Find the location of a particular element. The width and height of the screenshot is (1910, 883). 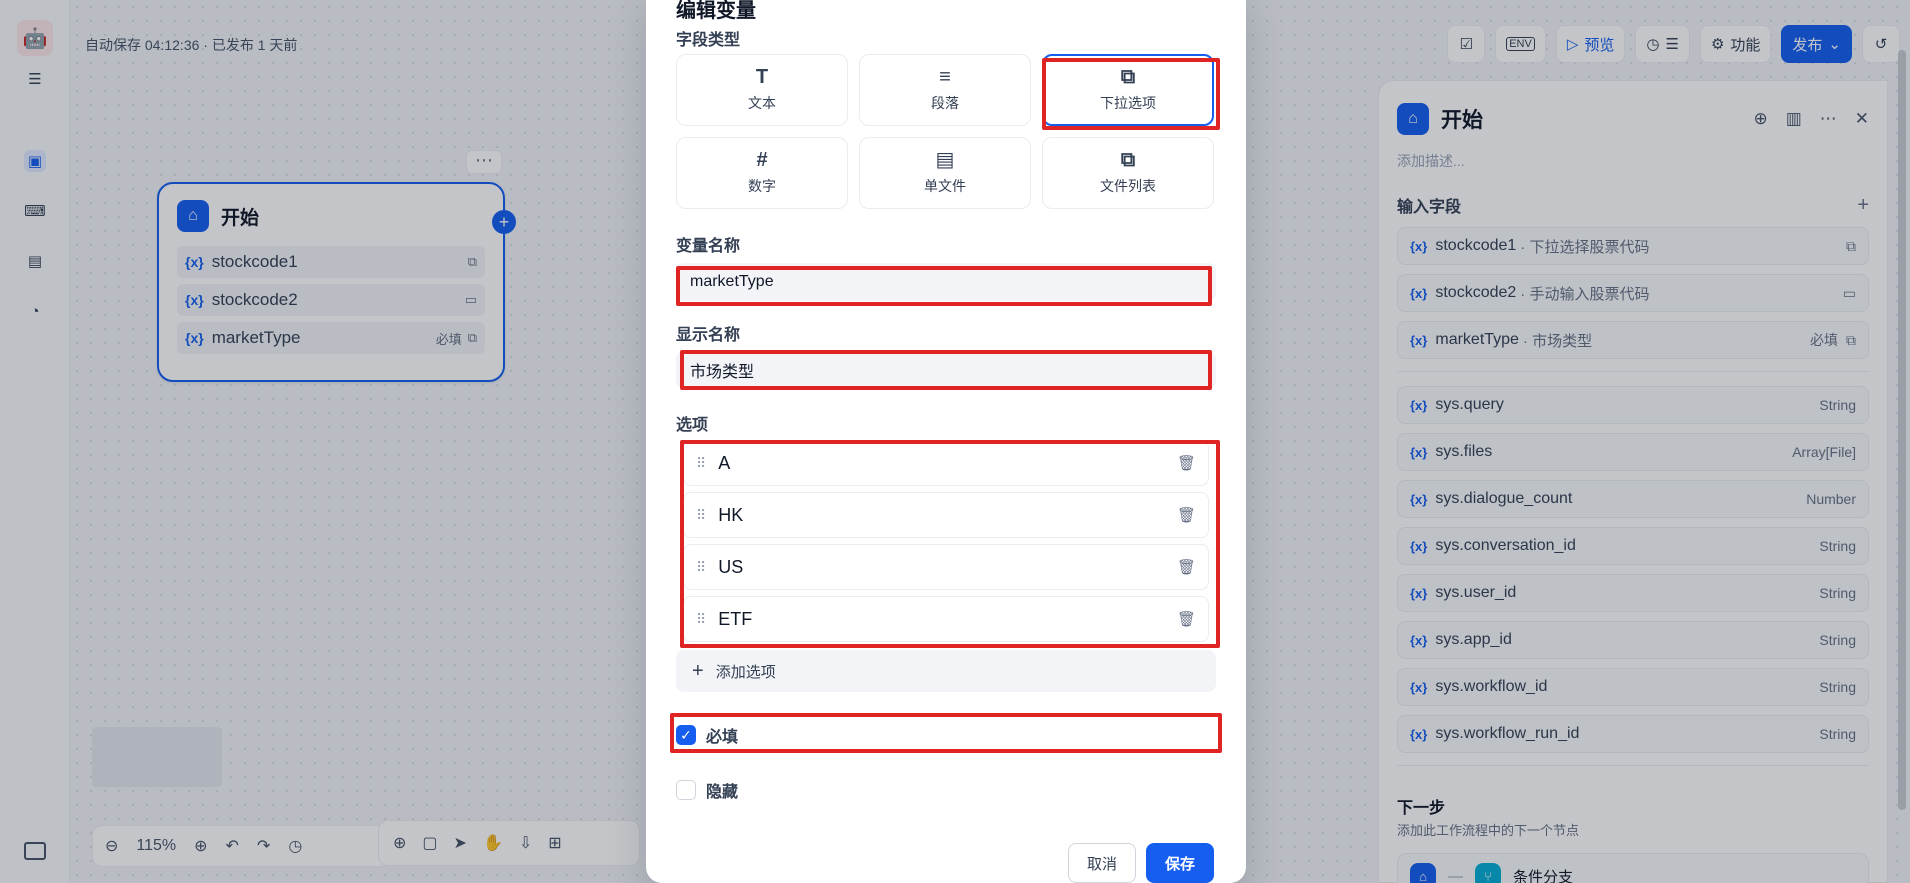

file-list-icon: ⧉ is located at coordinates (1128, 160).